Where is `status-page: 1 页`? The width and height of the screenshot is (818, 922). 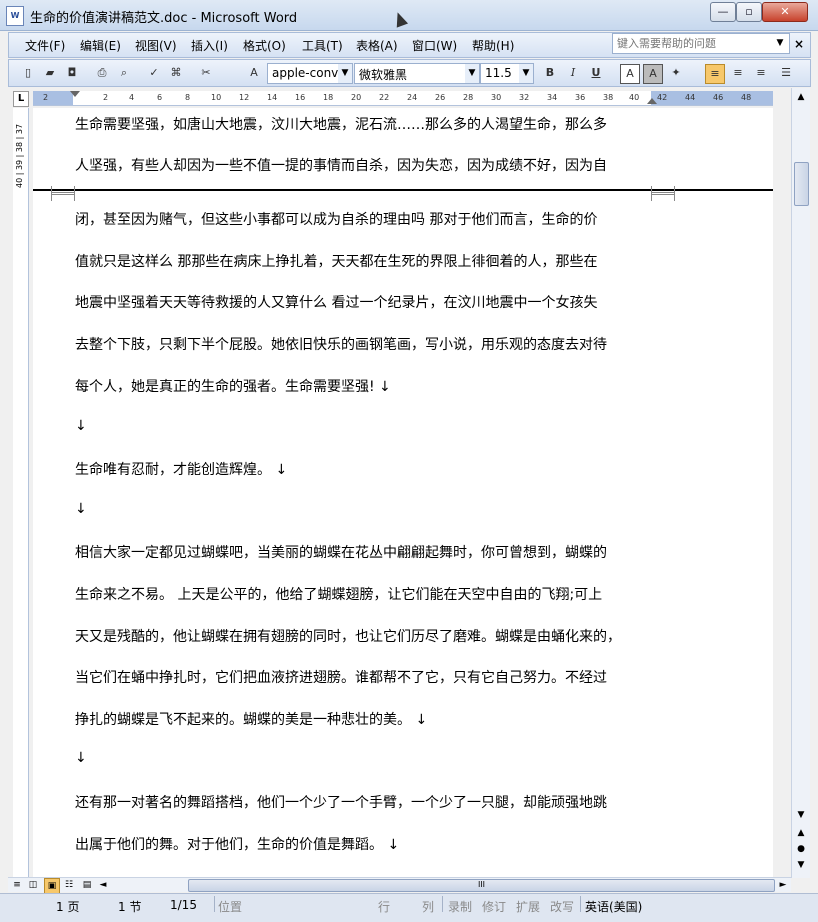
status-page: 1 页 is located at coordinates (67, 906).